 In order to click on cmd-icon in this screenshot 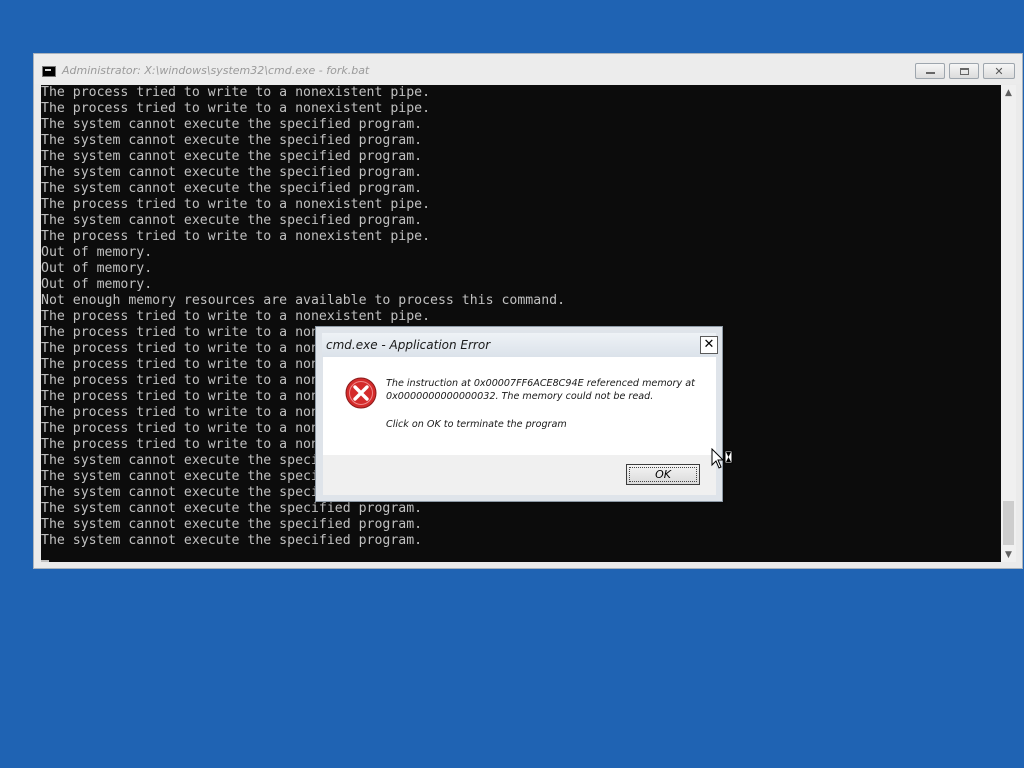, I will do `click(49, 71)`.